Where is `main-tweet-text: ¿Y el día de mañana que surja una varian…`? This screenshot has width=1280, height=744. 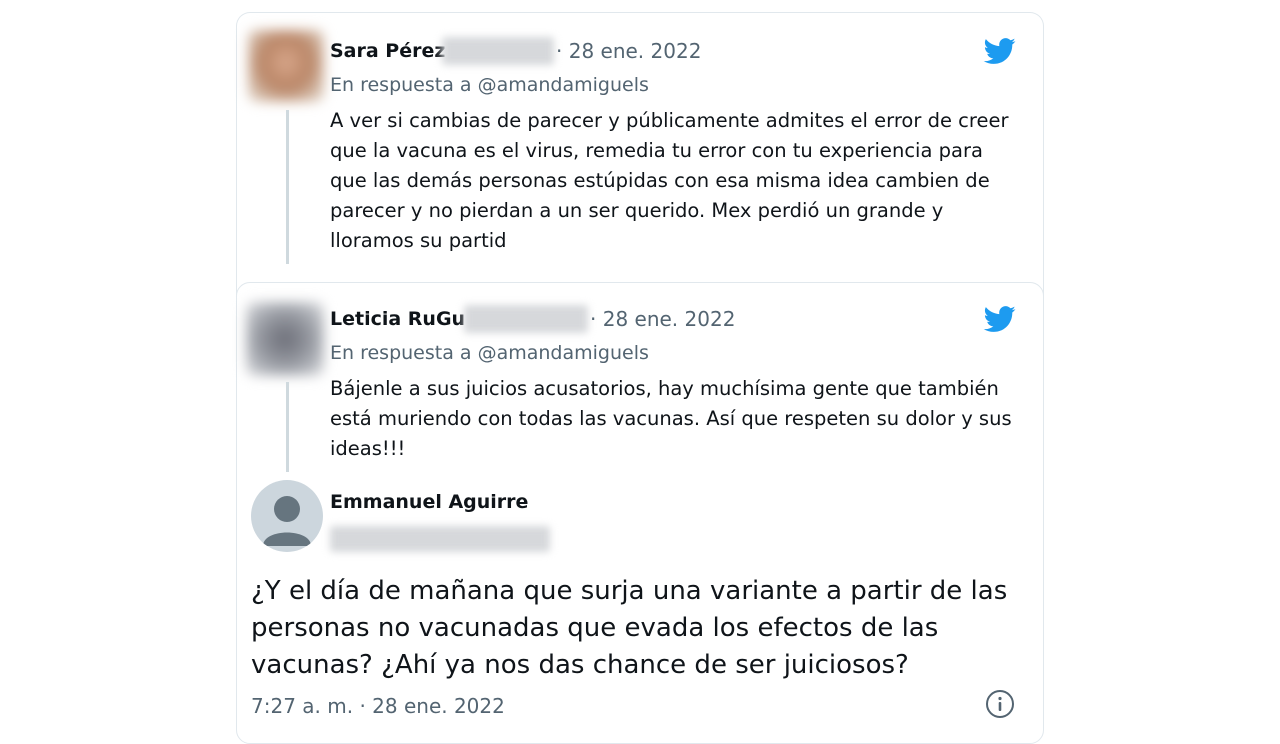
main-tweet-text: ¿Y el día de mañana que surja una varian… is located at coordinates (629, 628).